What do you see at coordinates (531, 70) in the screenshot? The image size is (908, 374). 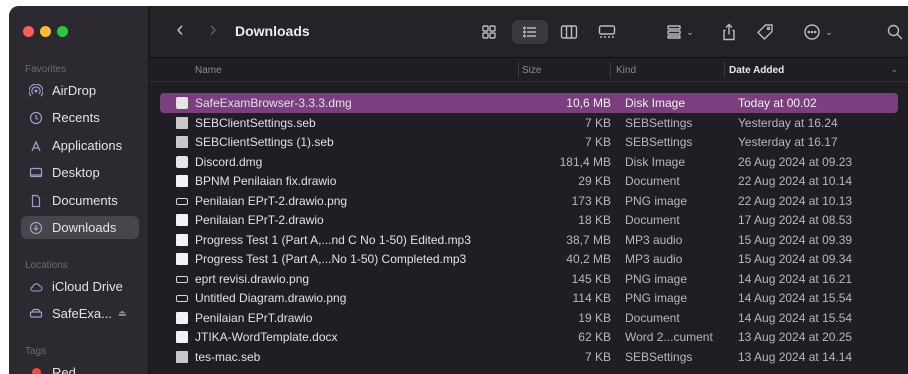 I see `column-header-size: Size` at bounding box center [531, 70].